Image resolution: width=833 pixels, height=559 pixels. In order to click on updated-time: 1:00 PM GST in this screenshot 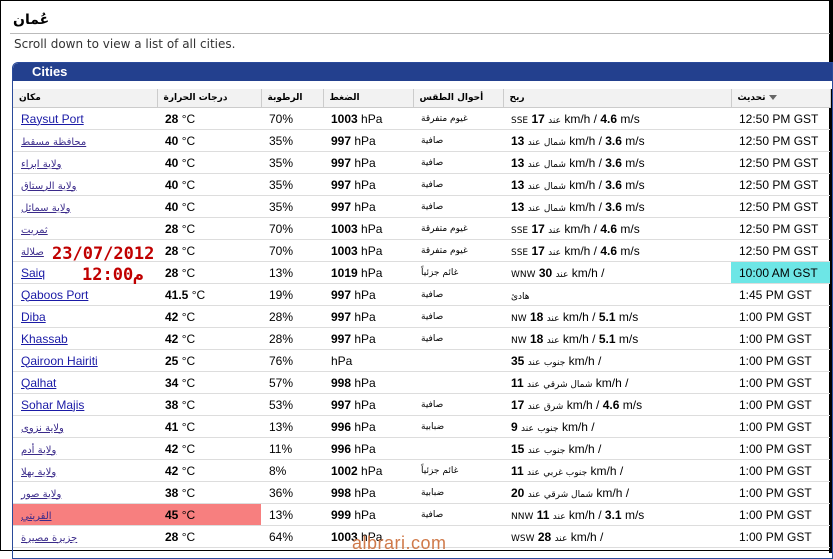, I will do `click(775, 404)`.